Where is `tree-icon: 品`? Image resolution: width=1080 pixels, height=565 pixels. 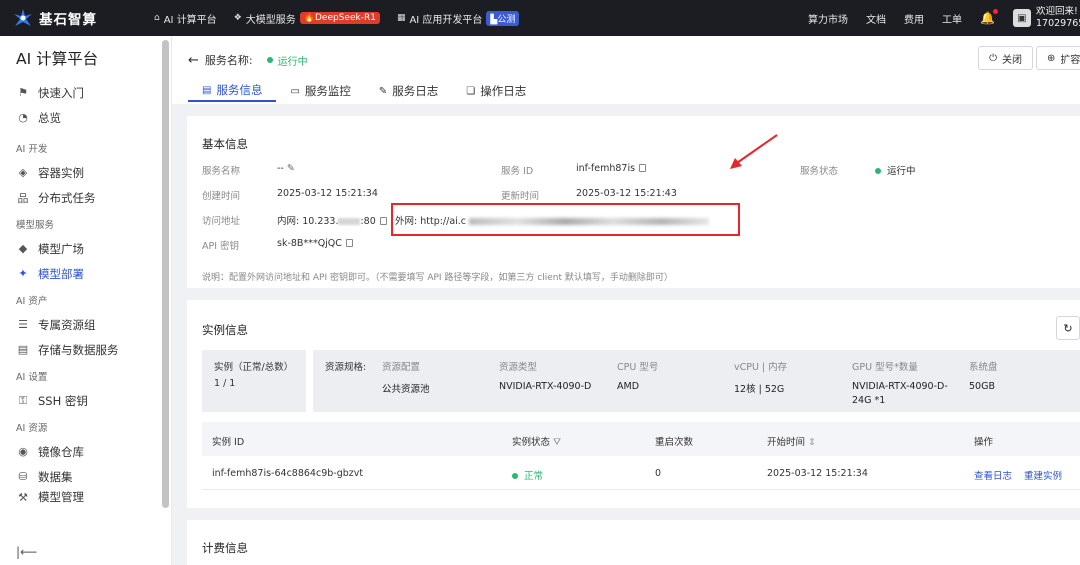 tree-icon: 品 is located at coordinates (23, 198).